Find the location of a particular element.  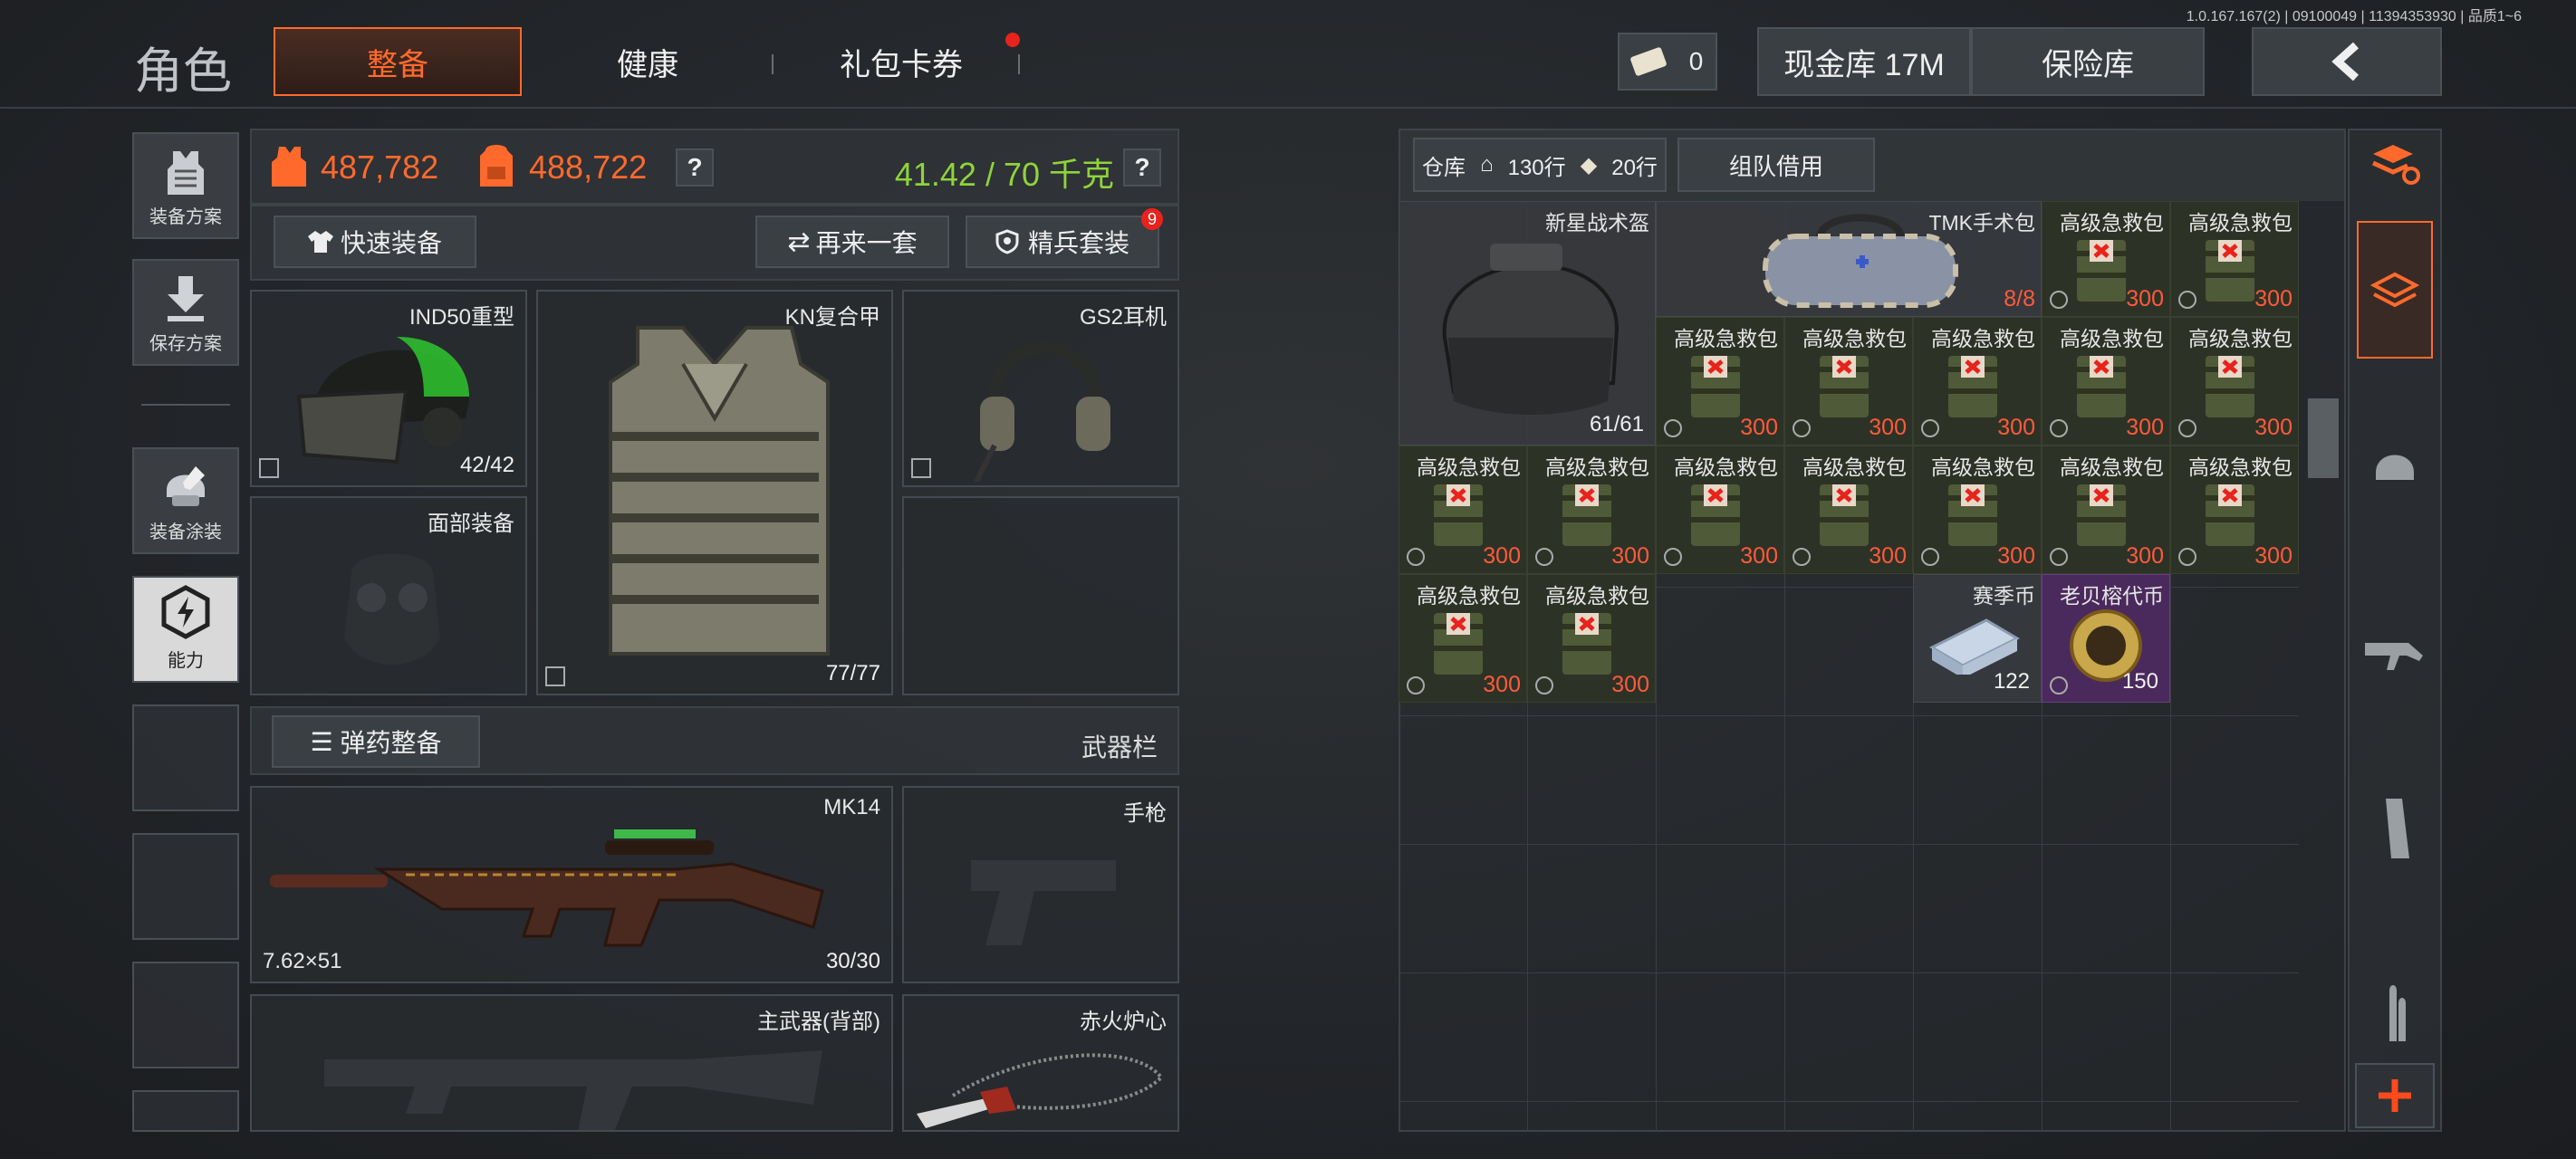

tab-health-label: 健康 is located at coordinates (647, 64).